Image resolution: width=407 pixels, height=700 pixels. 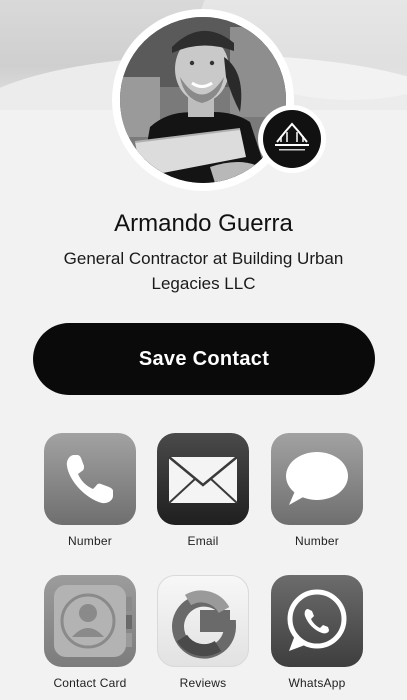 I want to click on tile-message-number: Number, so click(x=317, y=490).